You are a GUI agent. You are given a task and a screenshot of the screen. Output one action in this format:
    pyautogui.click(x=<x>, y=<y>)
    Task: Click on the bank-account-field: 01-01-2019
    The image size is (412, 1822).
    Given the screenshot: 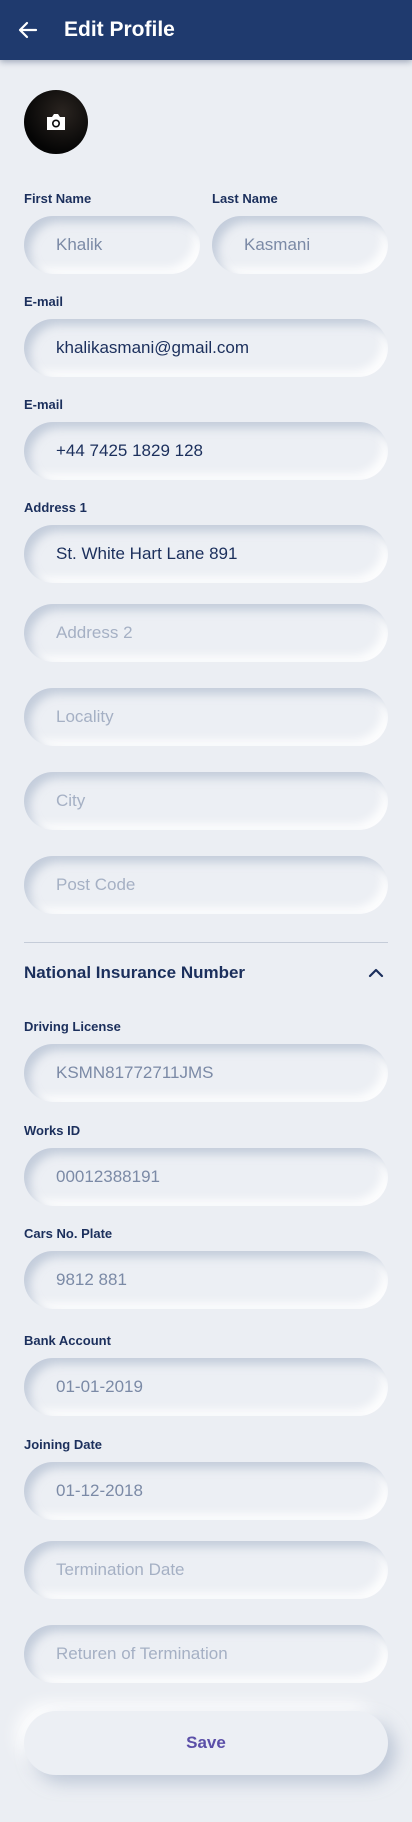 What is the action you would take?
    pyautogui.click(x=206, y=1387)
    